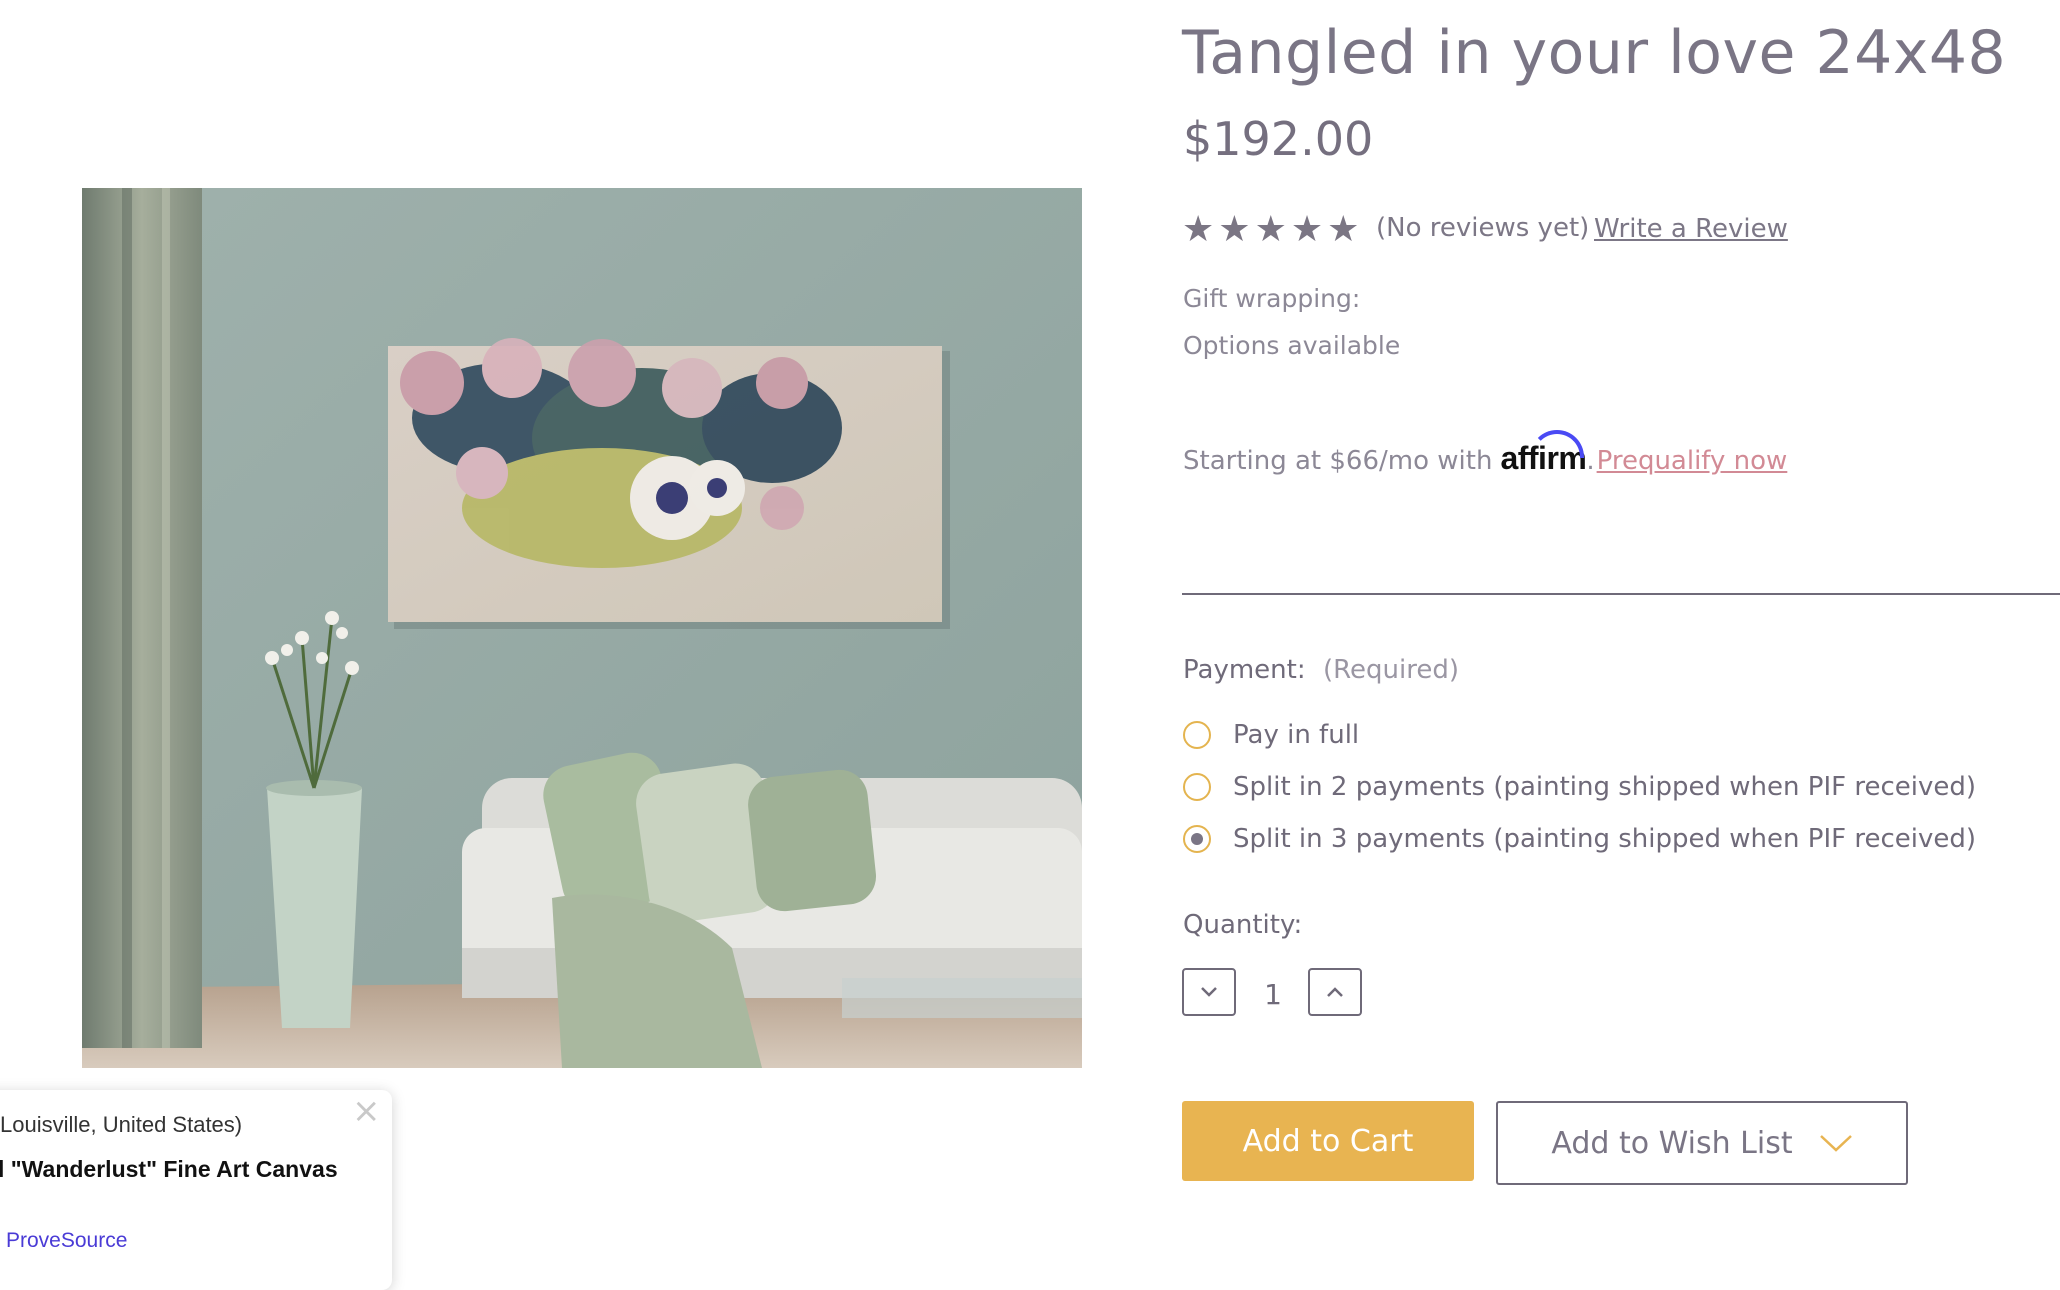 The image size is (2060, 1290). I want to click on rating-stars: ★ ★ ★ ★ ★, so click(1270, 230).